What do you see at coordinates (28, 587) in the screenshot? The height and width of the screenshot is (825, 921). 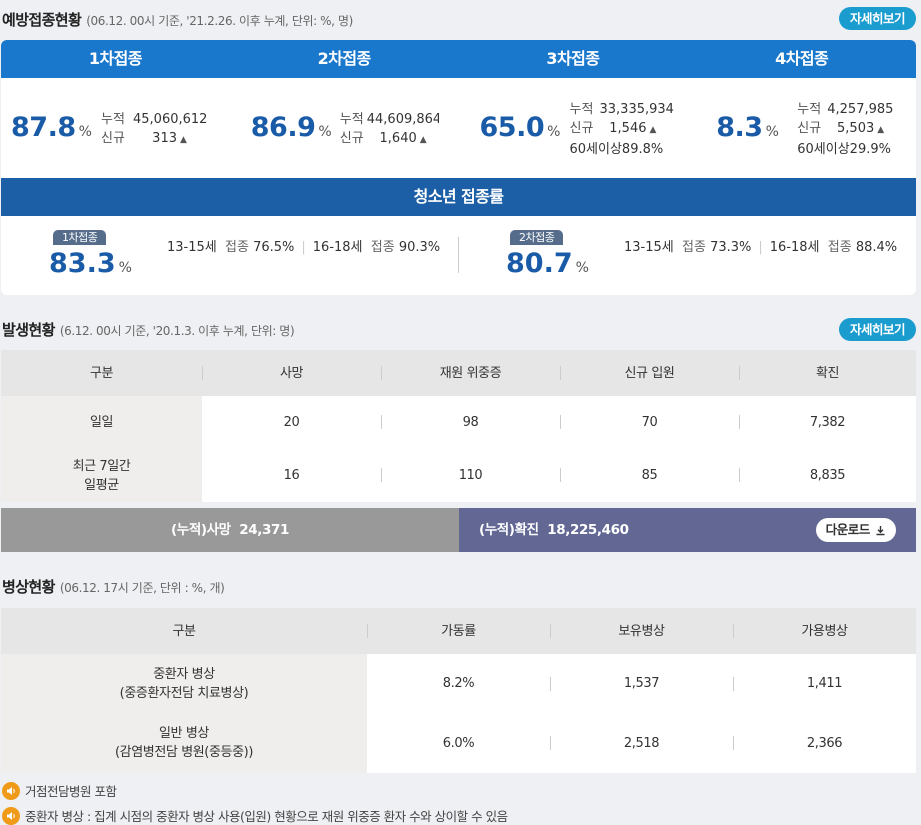 I see `beds-title: 병상현황` at bounding box center [28, 587].